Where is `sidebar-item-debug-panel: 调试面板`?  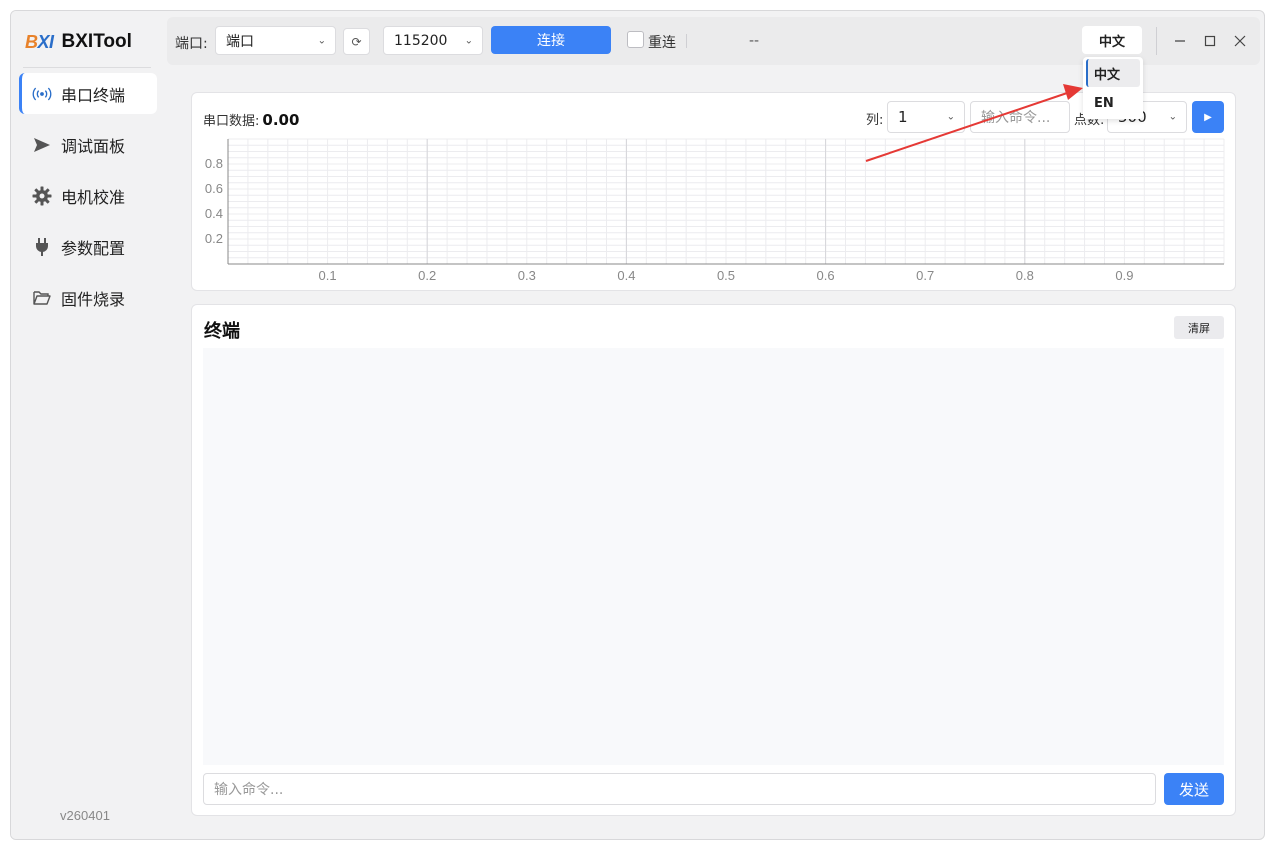 sidebar-item-debug-panel: 调试面板 is located at coordinates (88, 144).